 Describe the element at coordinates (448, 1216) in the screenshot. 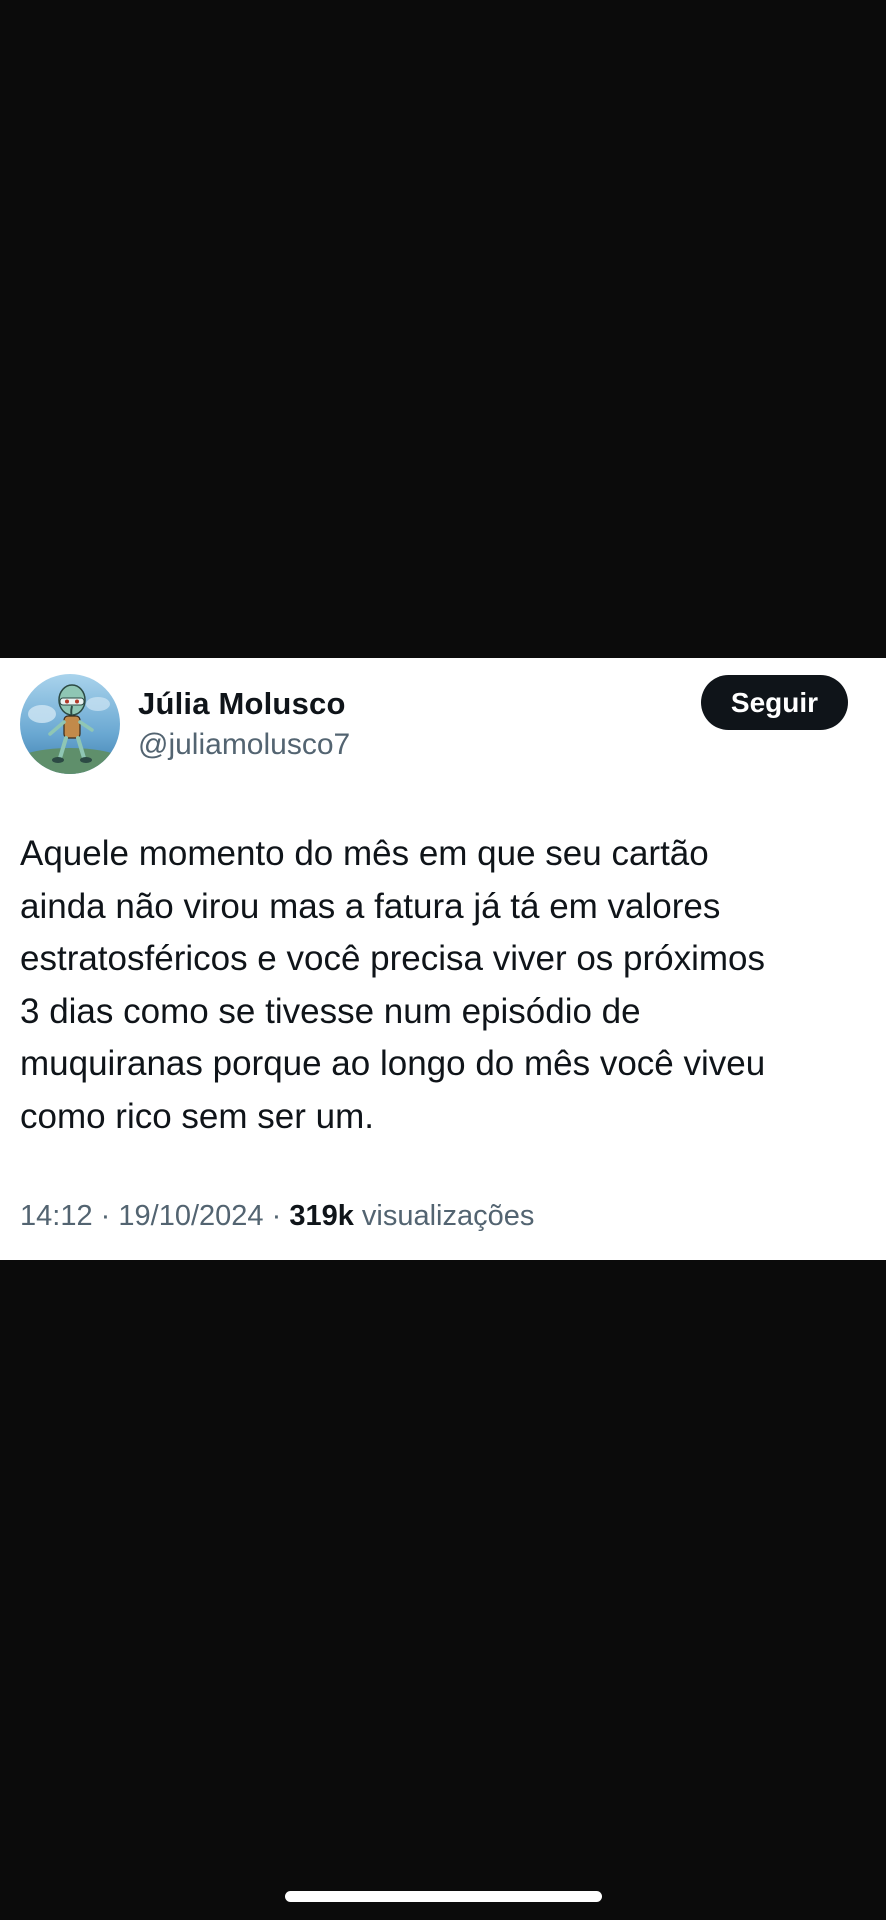

I see `views-label: visualizações` at that location.